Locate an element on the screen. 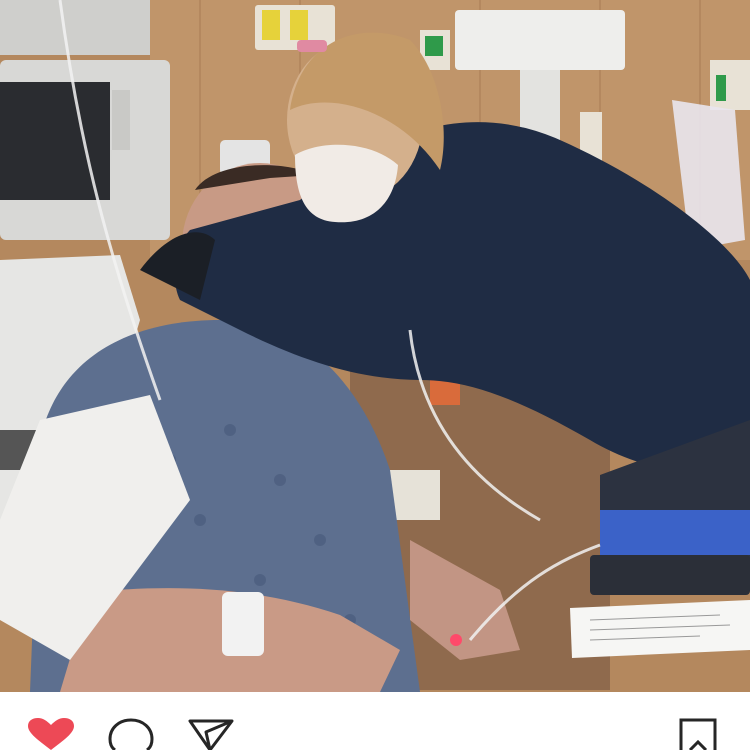 This screenshot has height=755, width=750. paper-plane-icon is located at coordinates (211, 735).